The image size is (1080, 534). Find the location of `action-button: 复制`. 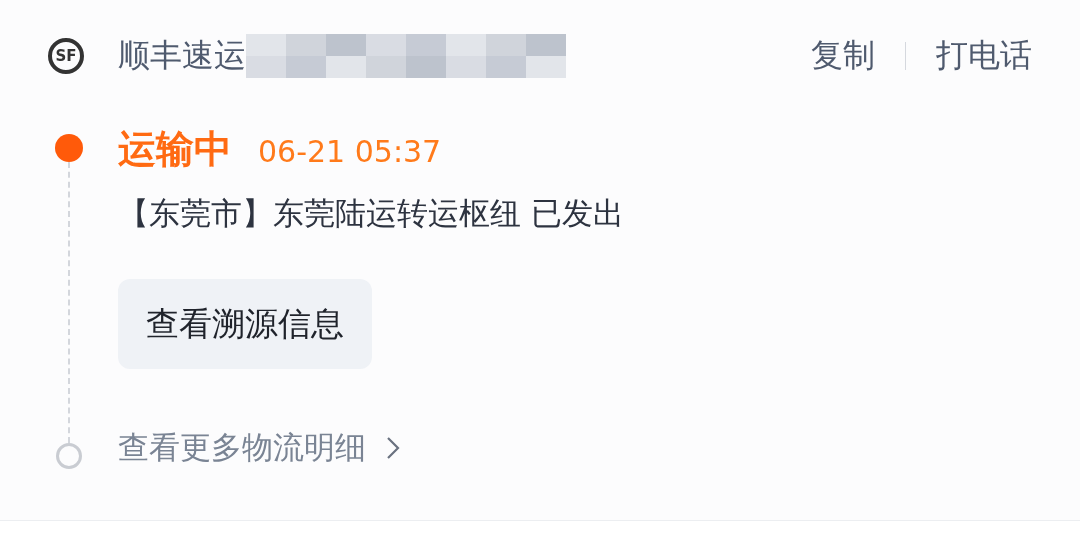

action-button: 复制 is located at coordinates (843, 56).